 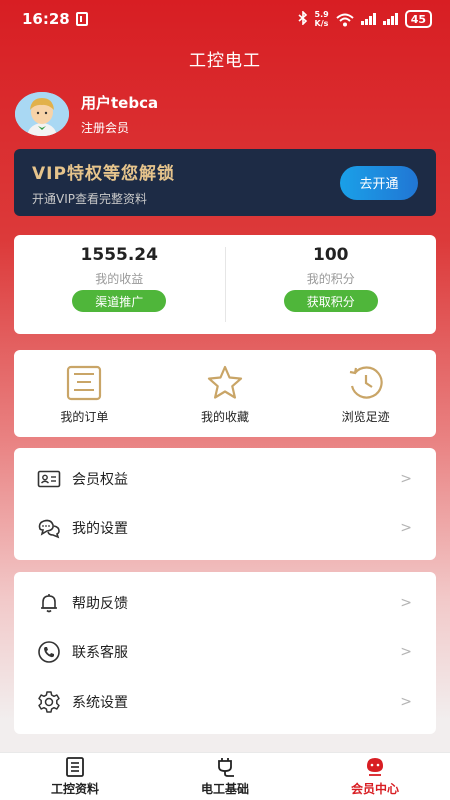 I want to click on menu-item-label: 联系客服, so click(x=100, y=653).